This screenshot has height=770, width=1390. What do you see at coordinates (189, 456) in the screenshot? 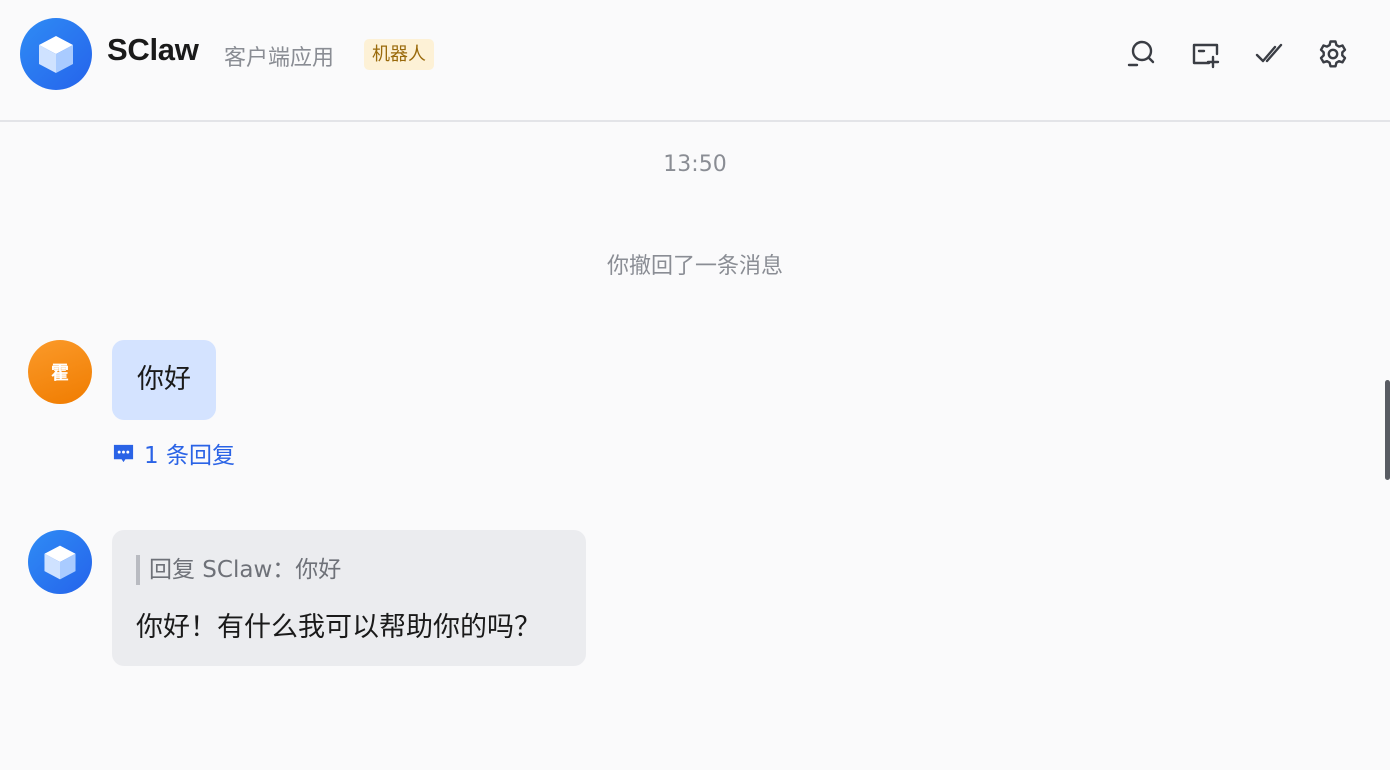
I see `reply-count-label: 1 条回复` at bounding box center [189, 456].